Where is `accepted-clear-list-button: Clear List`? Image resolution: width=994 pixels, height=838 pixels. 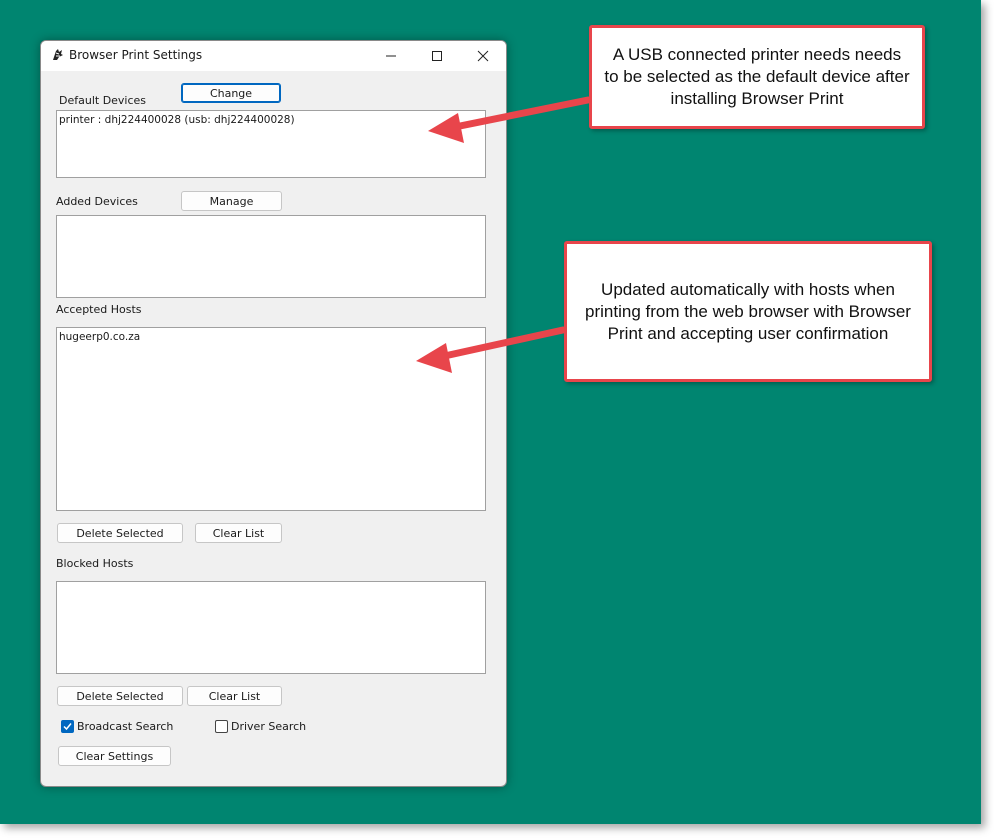 accepted-clear-list-button: Clear List is located at coordinates (238, 533).